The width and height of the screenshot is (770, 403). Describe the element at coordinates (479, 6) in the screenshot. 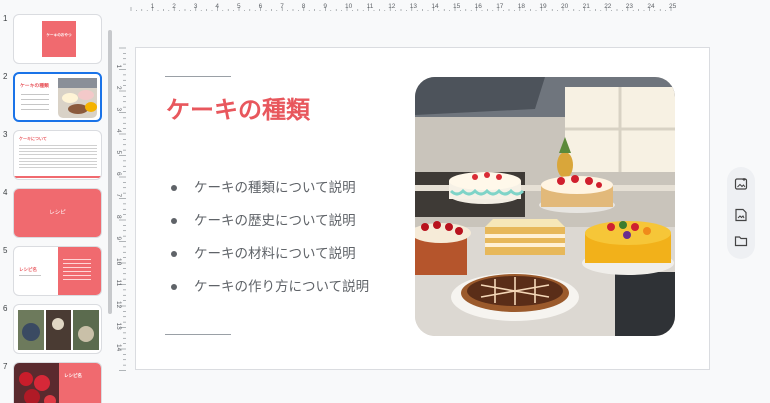

I see `ruler-label: 16` at that location.